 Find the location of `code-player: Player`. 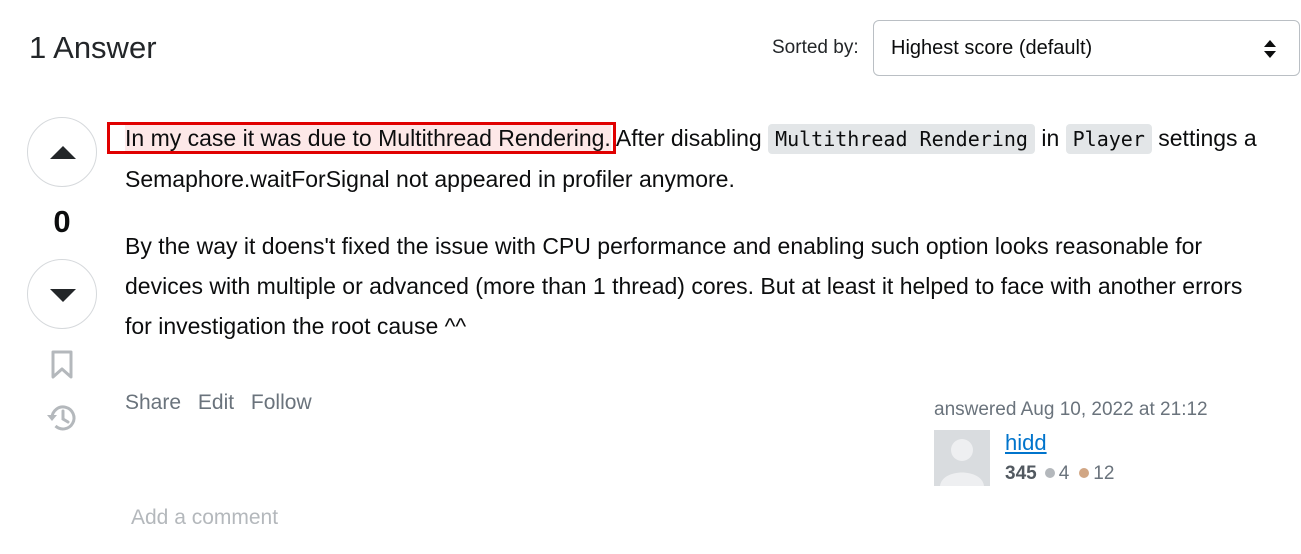

code-player: Player is located at coordinates (1108, 139).